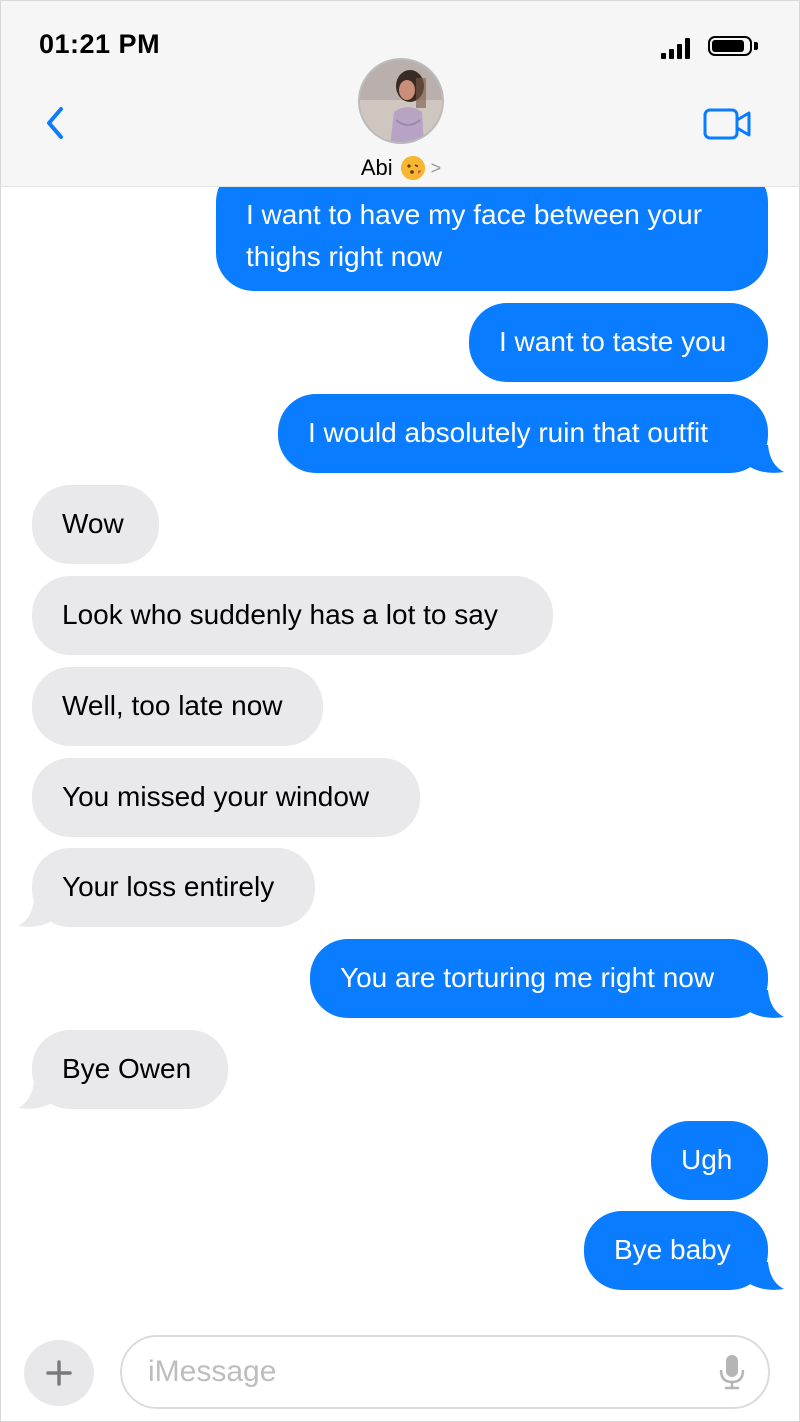 This screenshot has height=1422, width=800. I want to click on add-attachment-button, so click(59, 1373).